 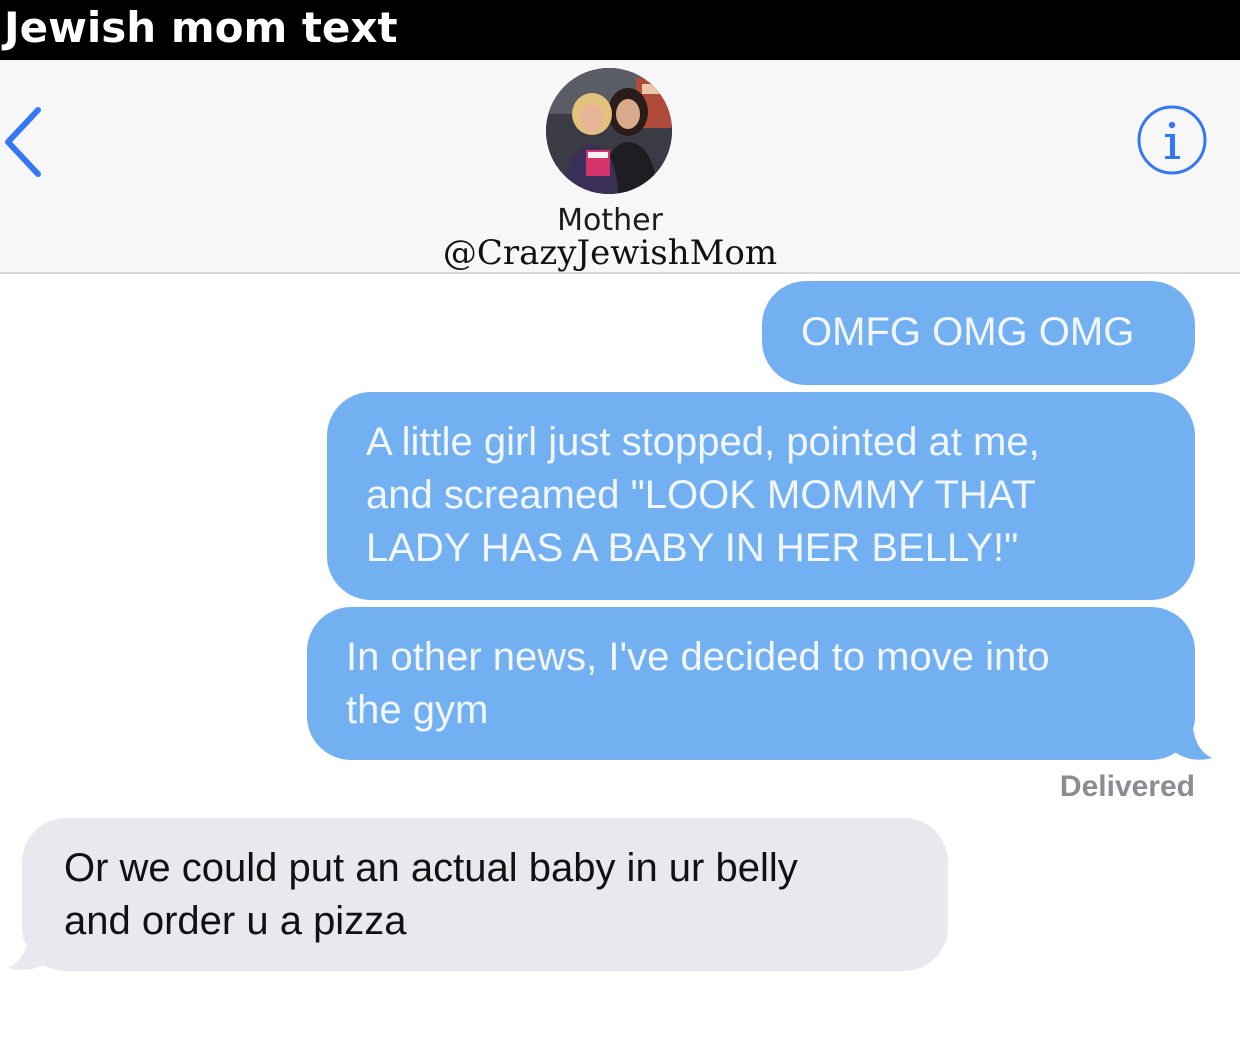 What do you see at coordinates (23, 142) in the screenshot?
I see `chevron-left-icon` at bounding box center [23, 142].